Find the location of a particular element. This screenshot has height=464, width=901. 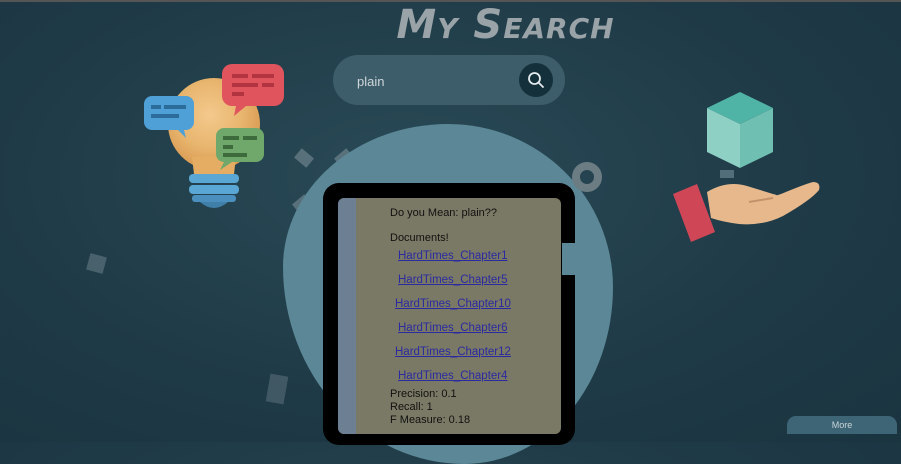

f-measure-value: F Measure: 0.18 is located at coordinates (430, 420).